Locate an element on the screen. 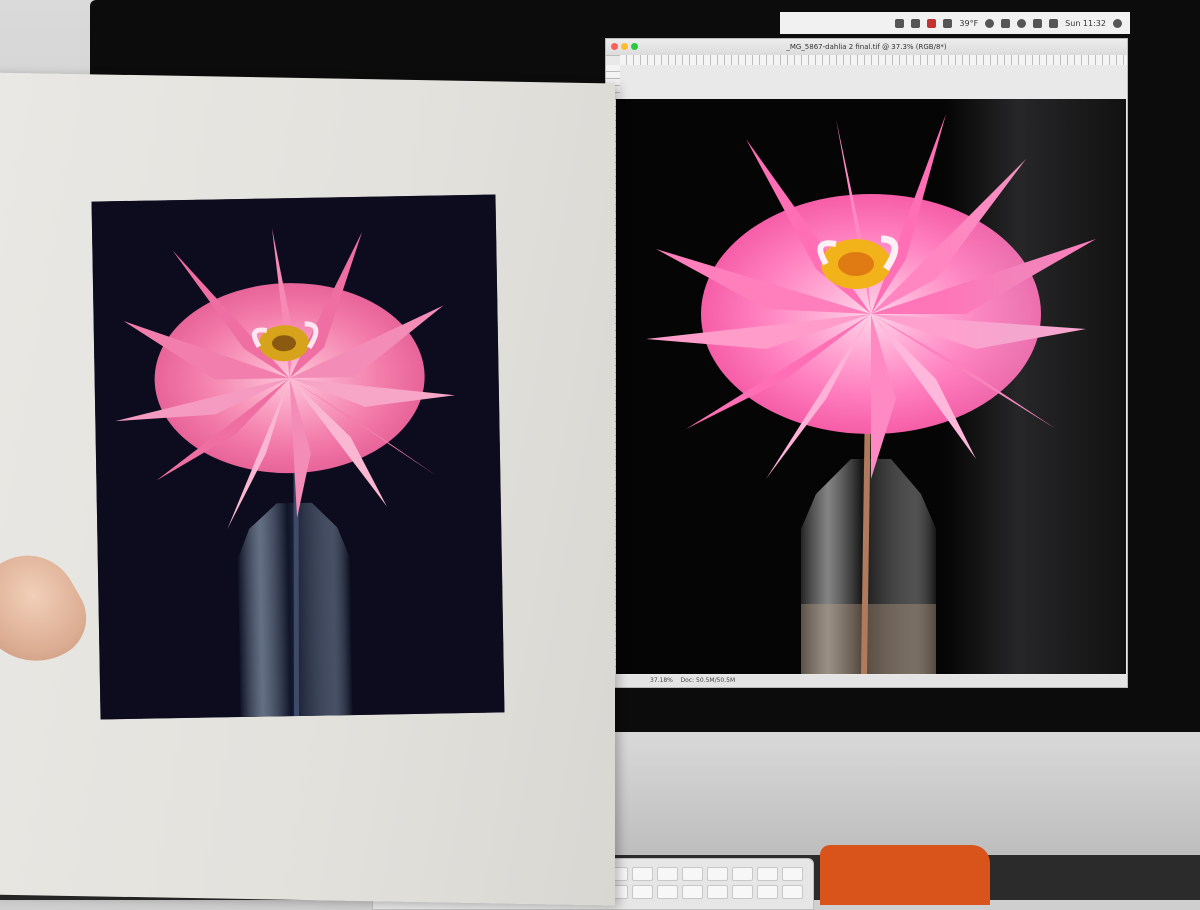 This screenshot has height=910, width=1200. bluetooth-icon is located at coordinates (1006, 23).